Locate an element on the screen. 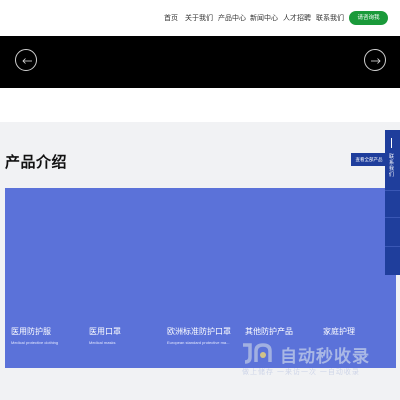 This screenshot has height=400, width=400. nav-item-about: 关于我们 is located at coordinates (199, 18).